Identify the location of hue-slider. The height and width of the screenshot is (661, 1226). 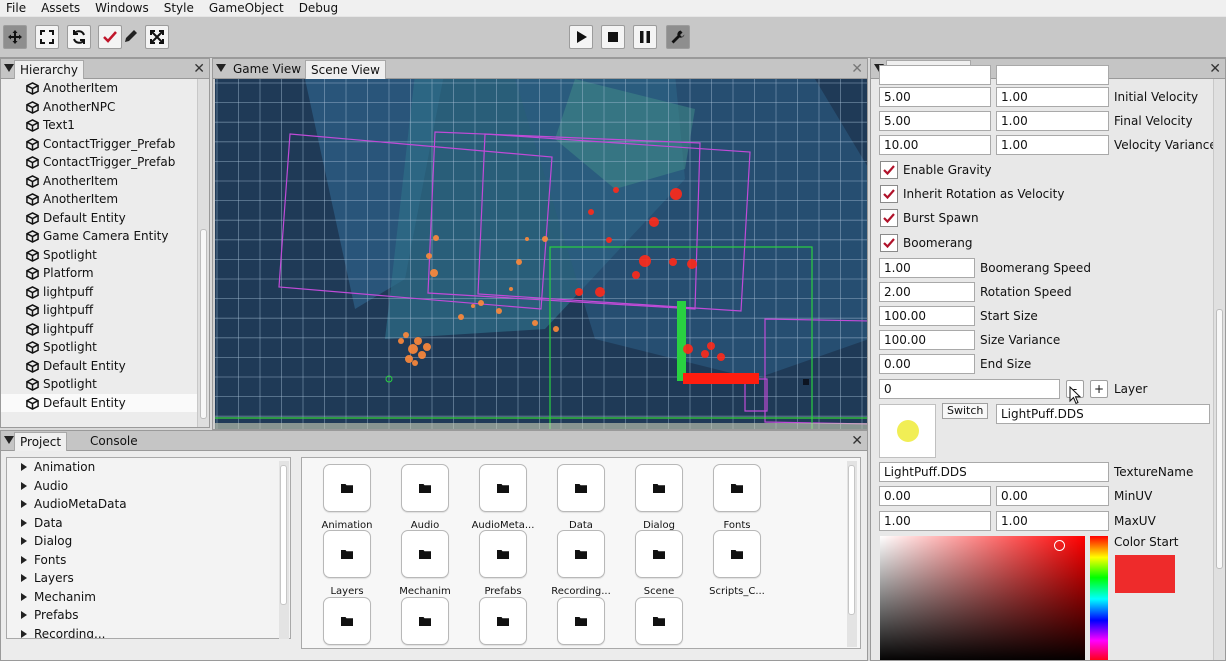
(1099, 598).